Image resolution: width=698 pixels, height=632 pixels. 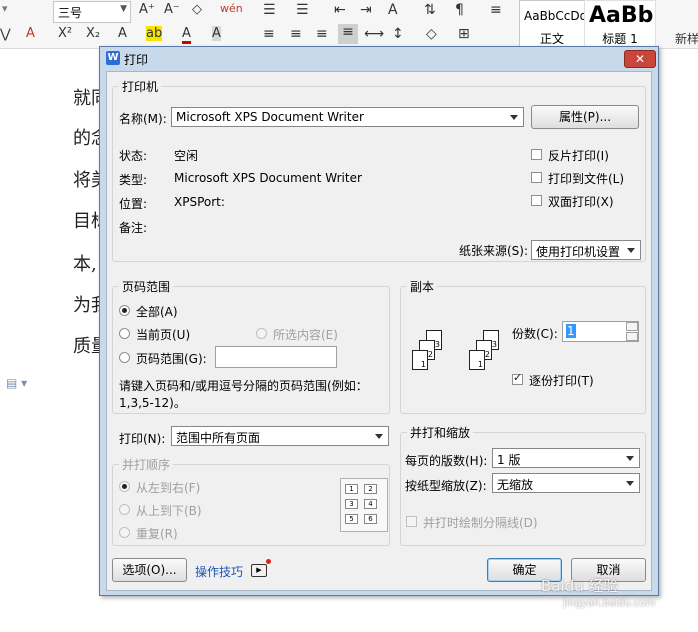 What do you see at coordinates (65, 33) in the screenshot?
I see `superscript-icon: X²` at bounding box center [65, 33].